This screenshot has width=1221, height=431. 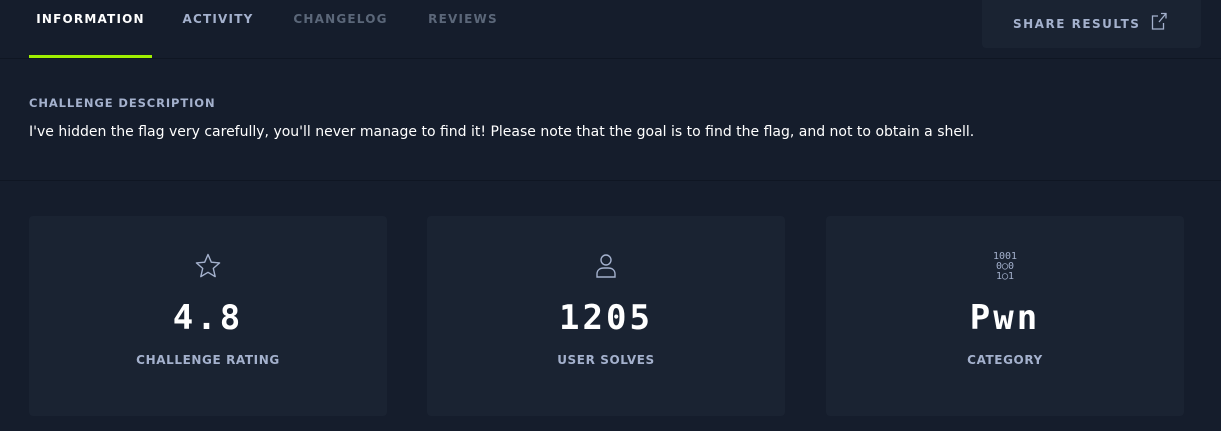 I want to click on challenge-rating-card: 4.8 CHALLENGE RATING, so click(x=208, y=316).